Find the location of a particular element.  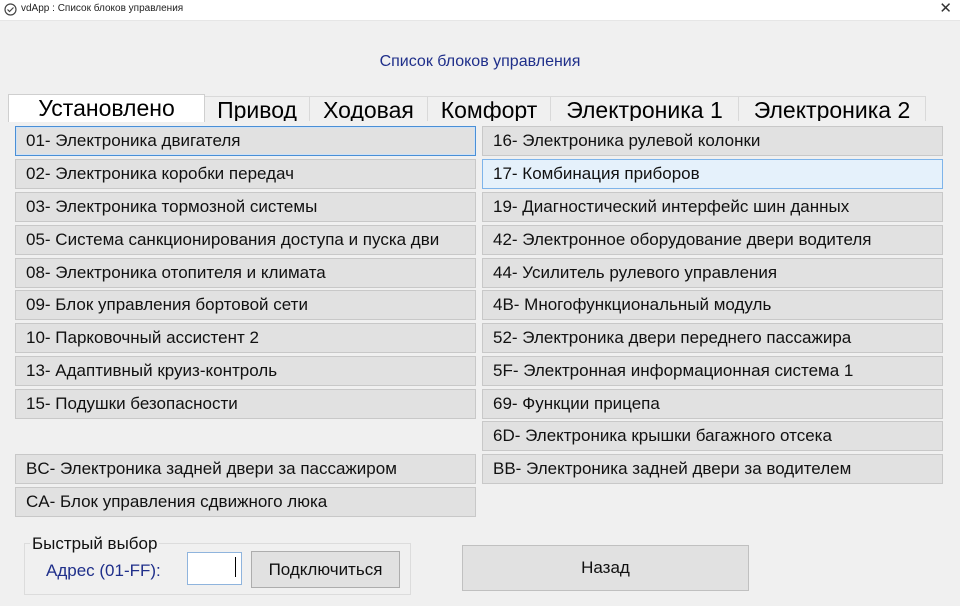

module-button-16: 16- Электроника рулевой колонки is located at coordinates (712, 141).